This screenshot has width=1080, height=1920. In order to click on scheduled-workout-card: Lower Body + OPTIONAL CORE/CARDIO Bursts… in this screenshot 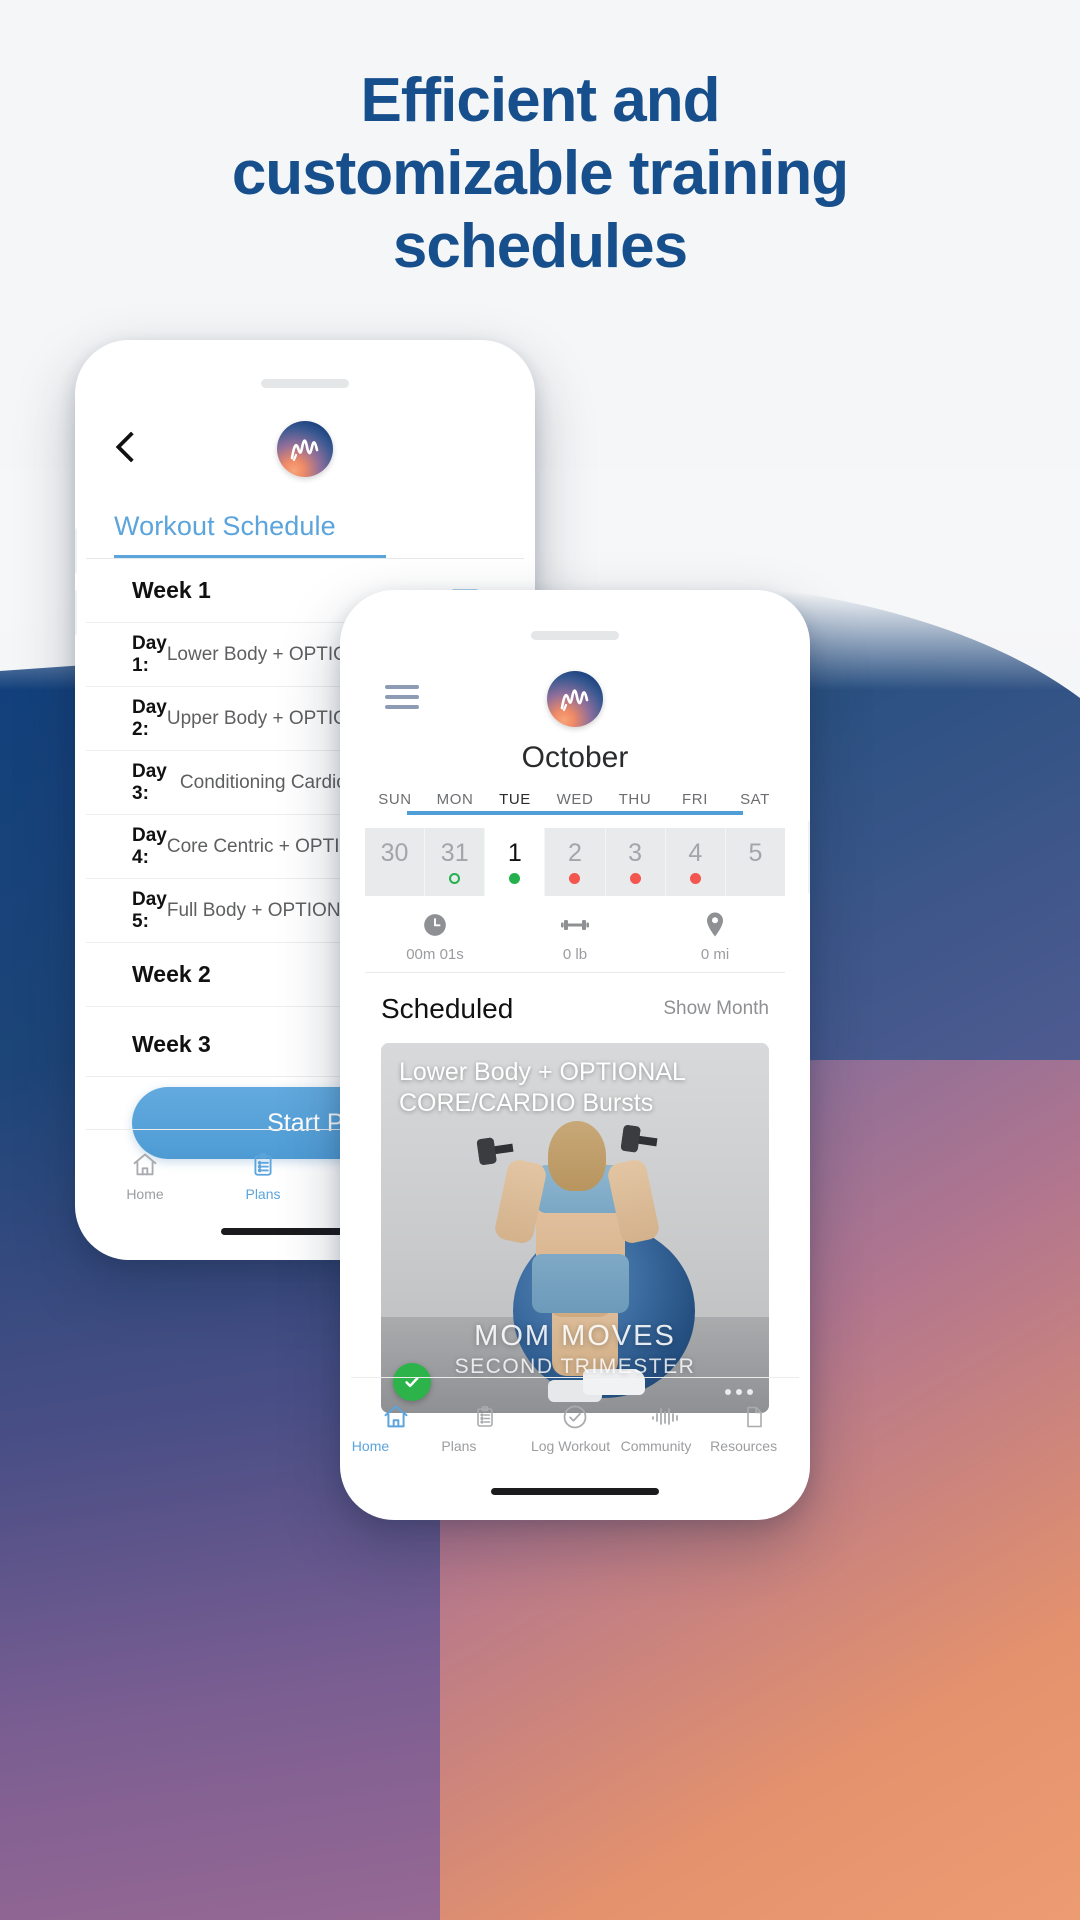, I will do `click(575, 1228)`.